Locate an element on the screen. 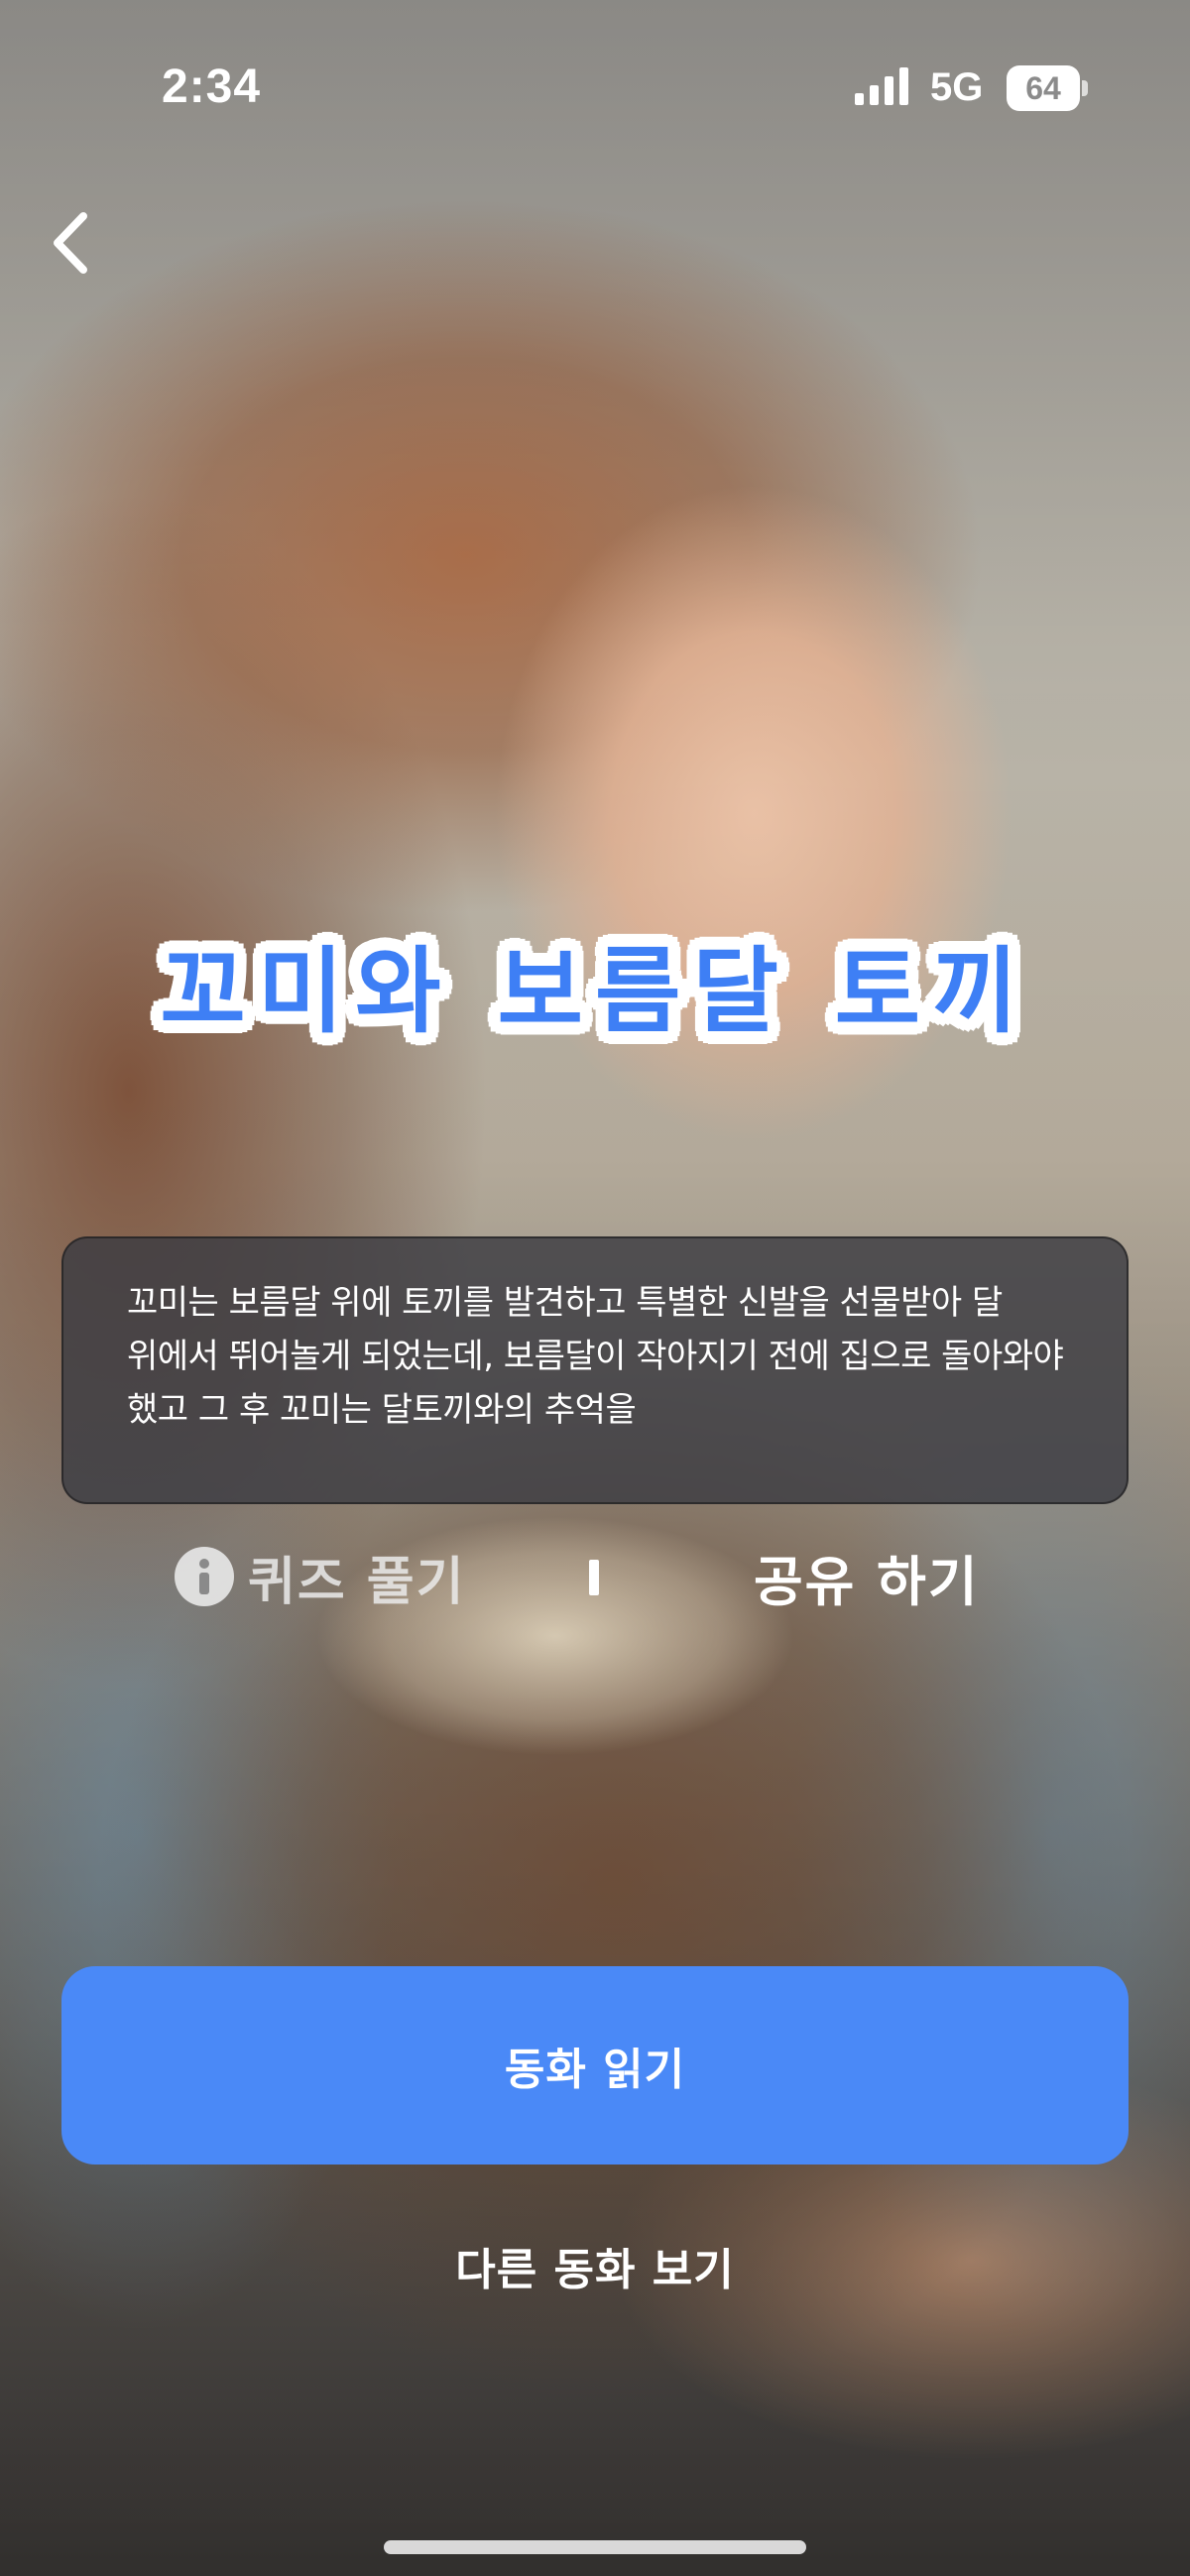 This screenshot has width=1190, height=2576. info-glyph is located at coordinates (204, 1576).